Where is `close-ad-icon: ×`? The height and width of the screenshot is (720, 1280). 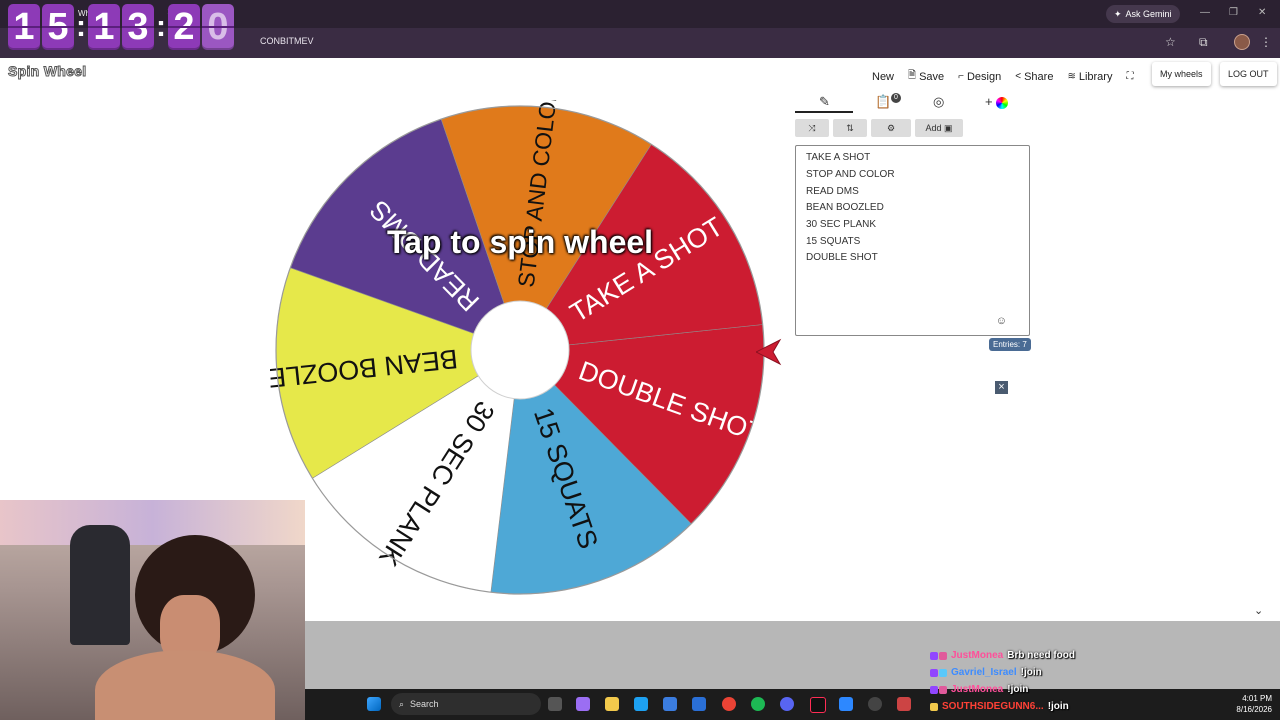
close-ad-icon: × is located at coordinates (1001, 387).